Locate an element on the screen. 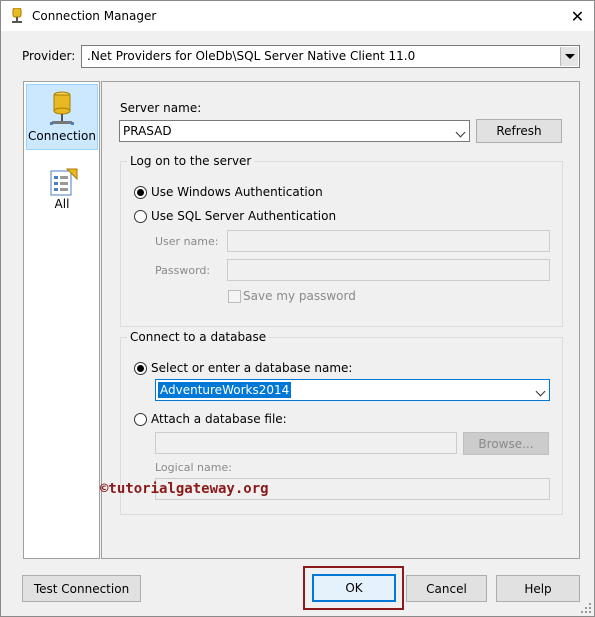 This screenshot has width=595, height=617. username-label: User name: is located at coordinates (187, 241).